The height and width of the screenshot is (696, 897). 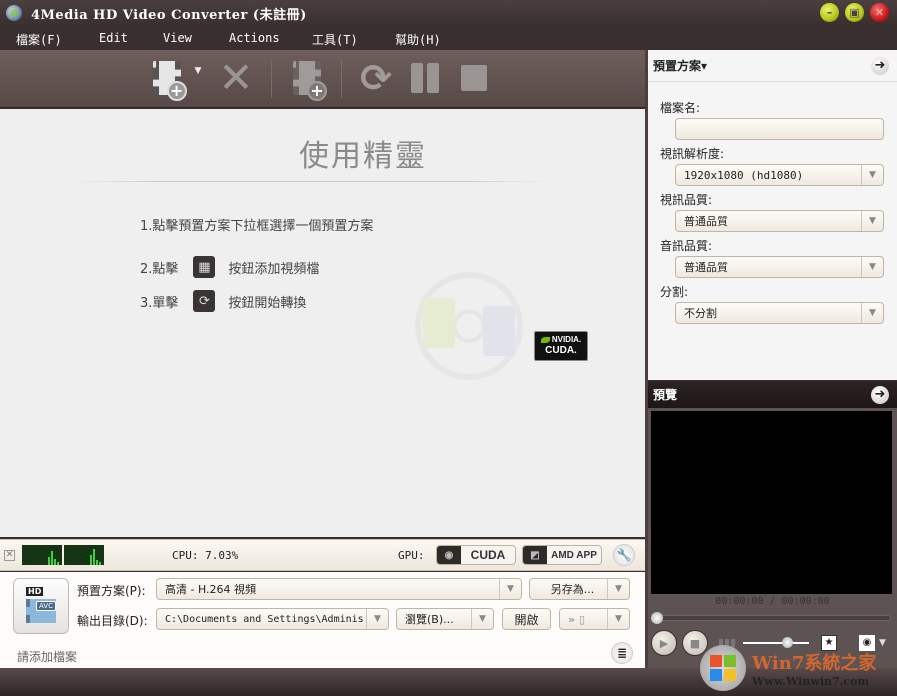 I want to click on title-bar: 4Media HD Video Converter (未註冊) – ▣ ✕, so click(x=448, y=13).